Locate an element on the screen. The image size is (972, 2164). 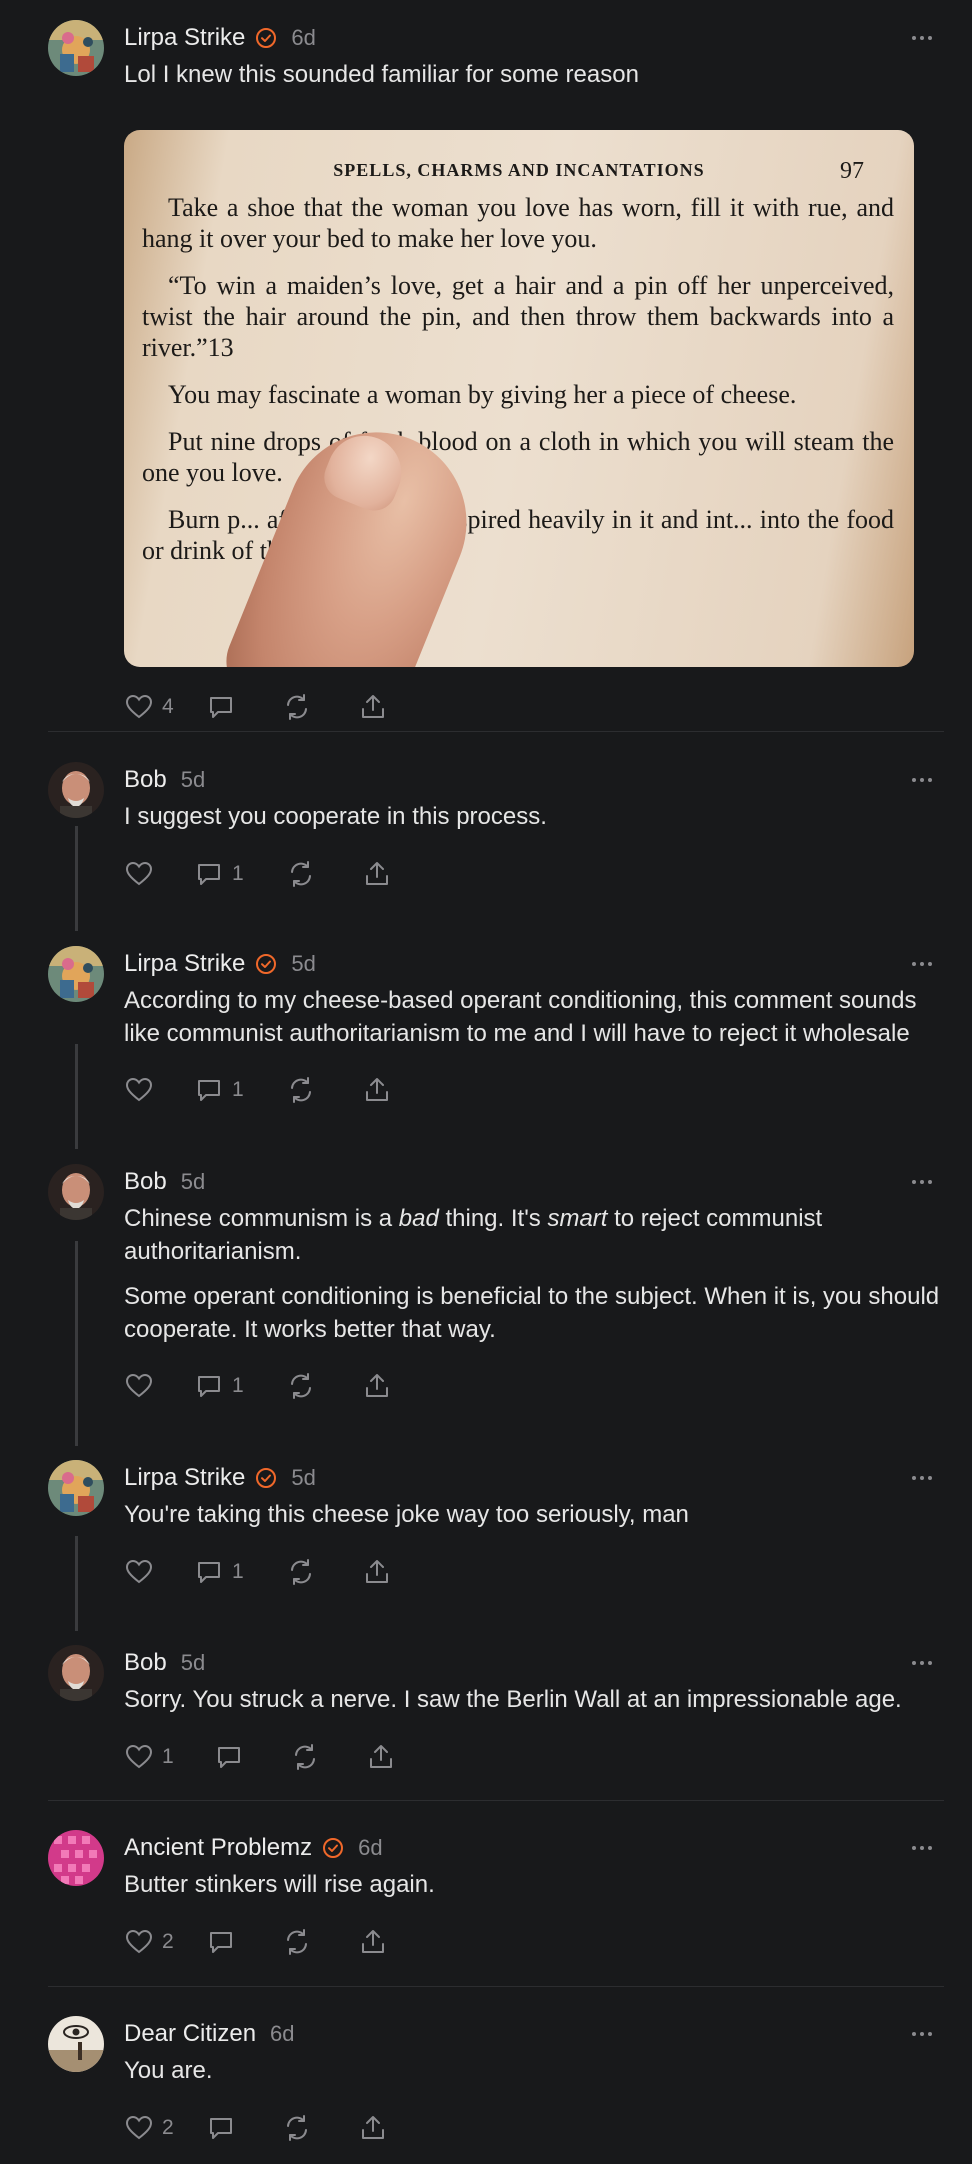
book-page-number: 97 is located at coordinates (852, 171).